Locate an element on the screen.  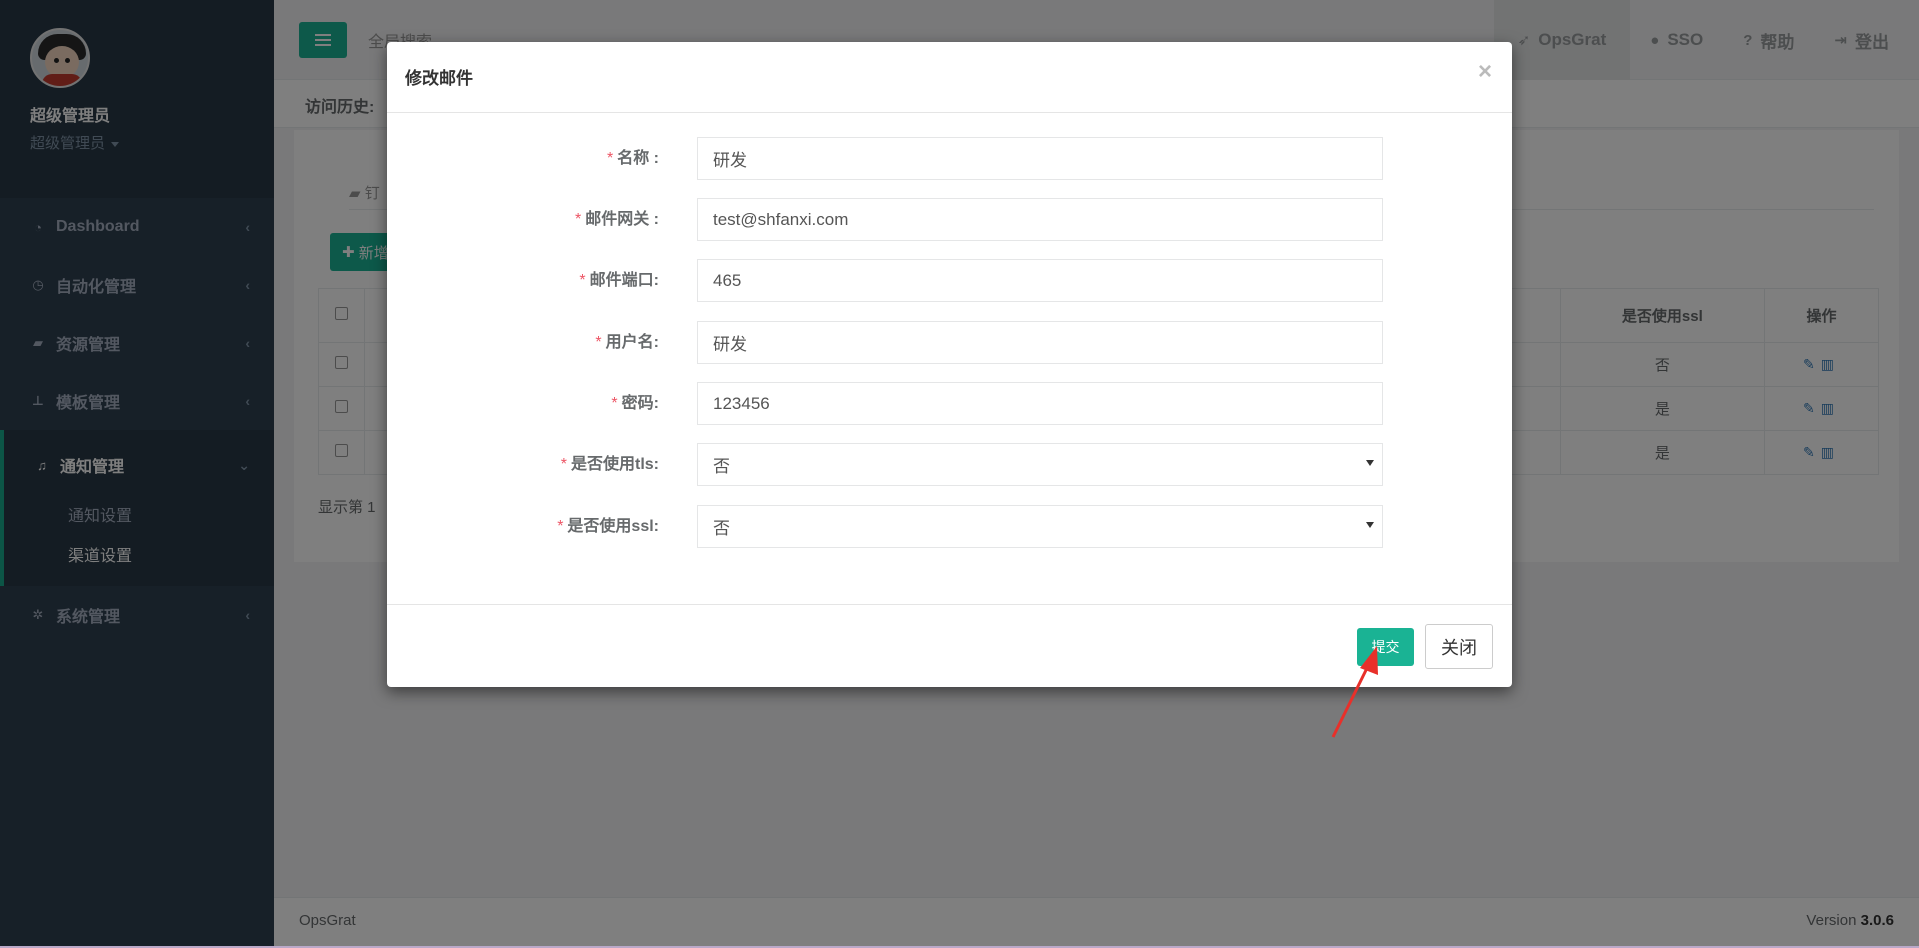
close-icon: × is located at coordinates (1485, 72).